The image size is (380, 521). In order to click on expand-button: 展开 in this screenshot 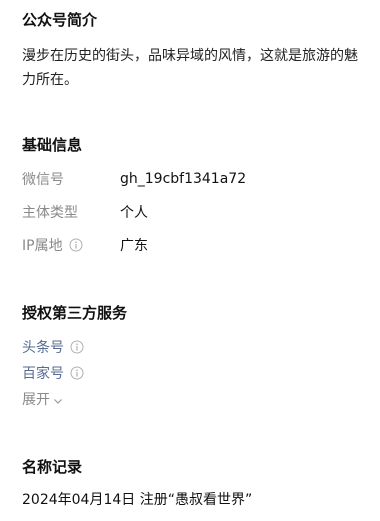, I will do `click(42, 399)`.